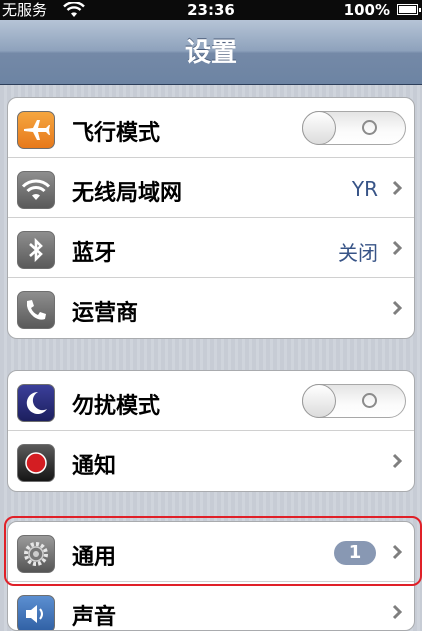  Describe the element at coordinates (116, 406) in the screenshot. I see `settings-row-label: 勿扰模式` at that location.